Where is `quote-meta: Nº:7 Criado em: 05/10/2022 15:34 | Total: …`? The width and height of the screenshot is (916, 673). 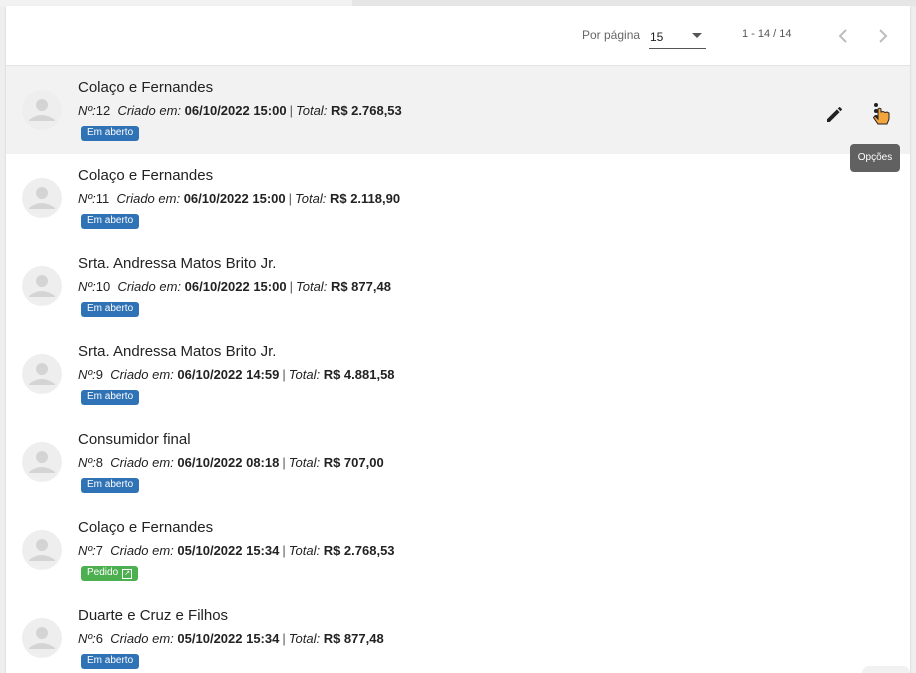 quote-meta: Nº:7 Criado em: 05/10/2022 15:34 | Total: … is located at coordinates (236, 550).